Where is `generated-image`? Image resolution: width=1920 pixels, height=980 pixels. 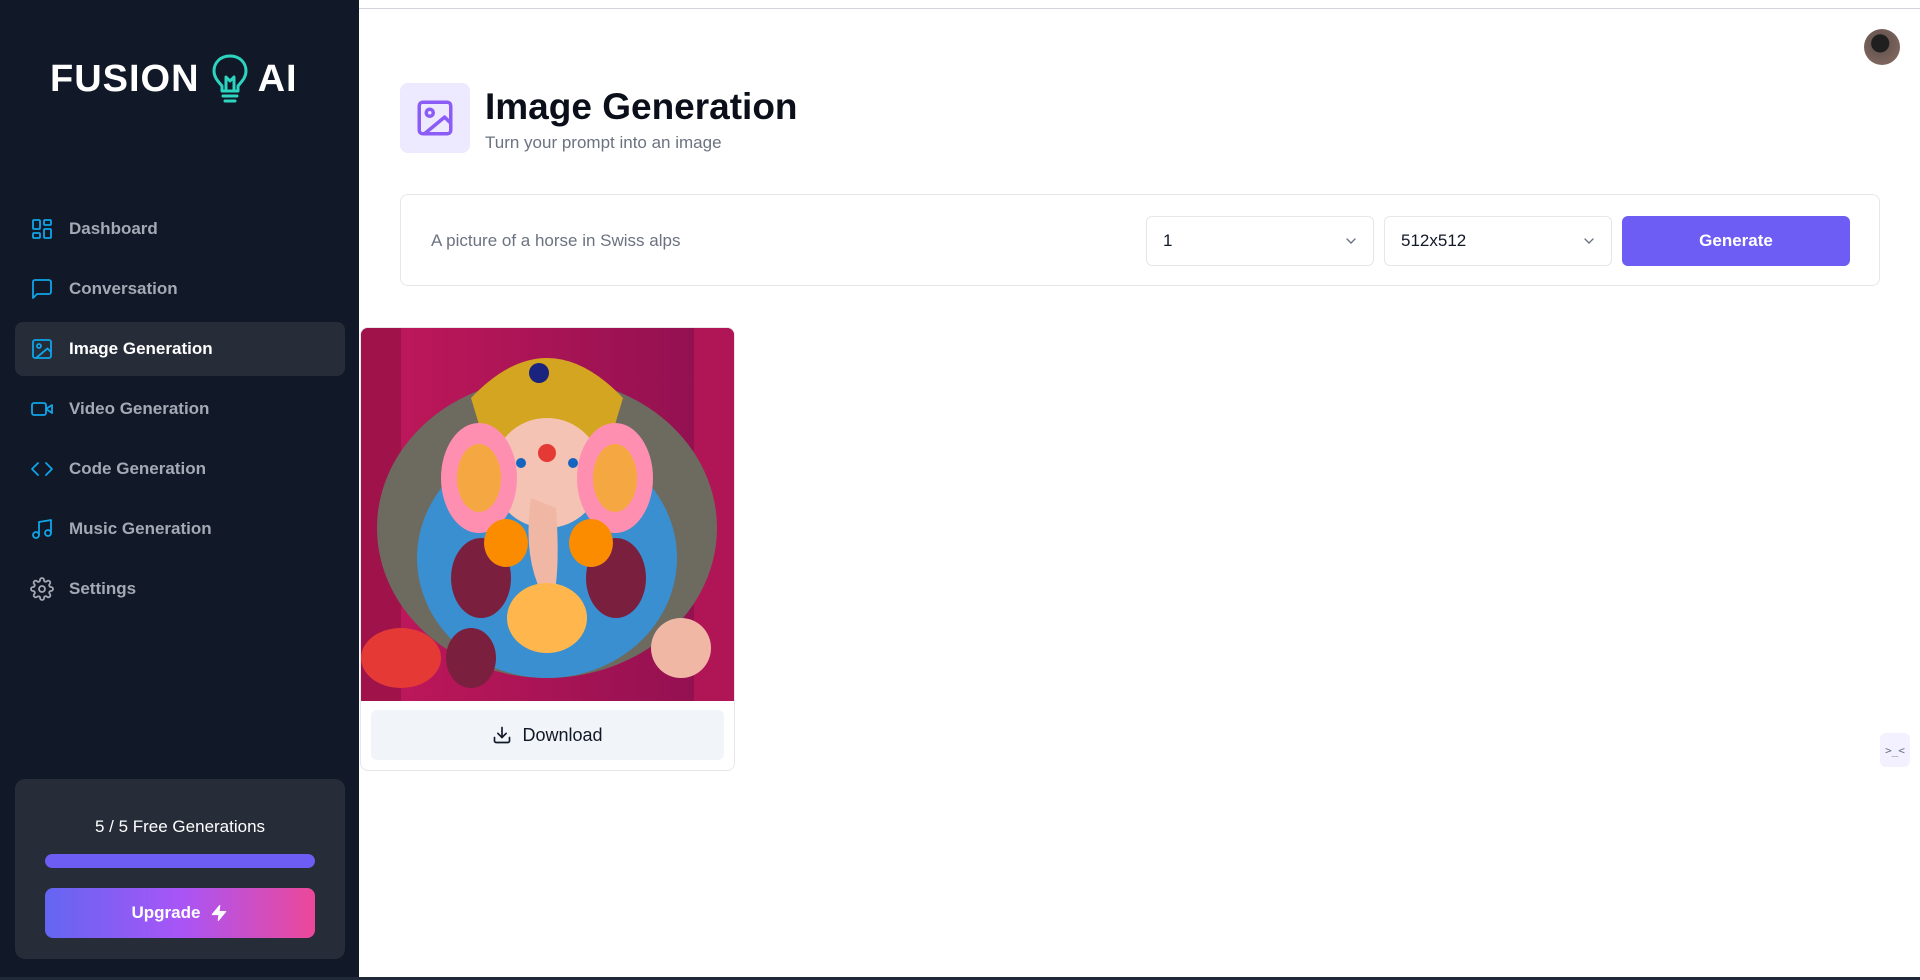 generated-image is located at coordinates (547, 514).